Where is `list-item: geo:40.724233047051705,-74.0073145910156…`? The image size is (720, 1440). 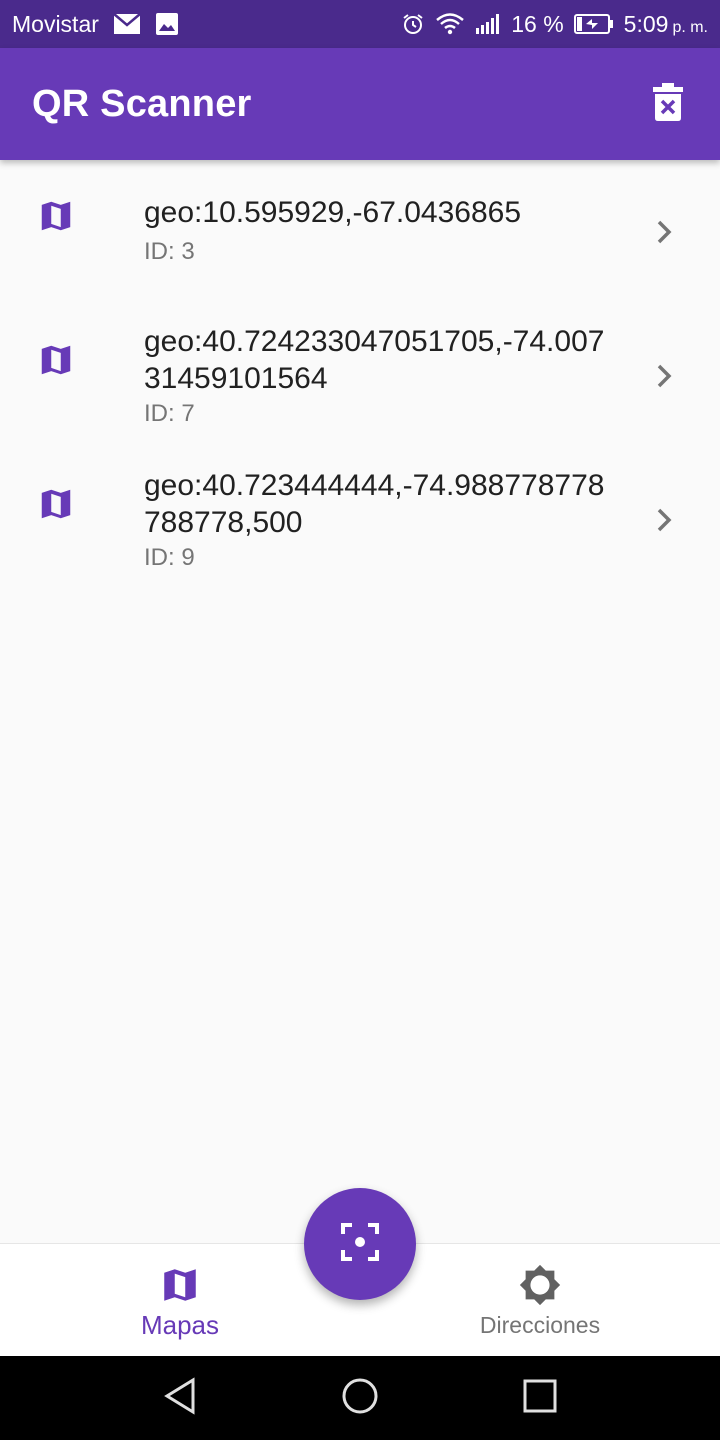 list-item: geo:40.724233047051705,-74.0073145910156… is located at coordinates (360, 372).